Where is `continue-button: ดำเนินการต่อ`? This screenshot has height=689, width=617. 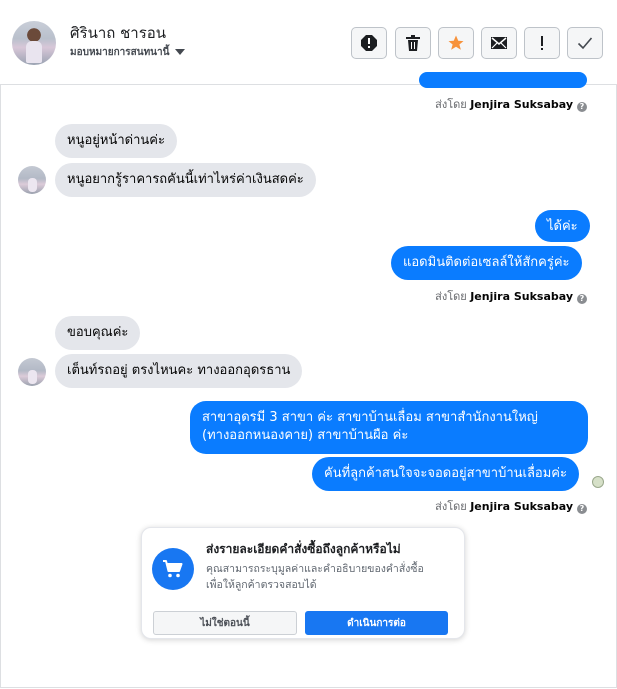 continue-button: ดำเนินการต่อ is located at coordinates (376, 623).